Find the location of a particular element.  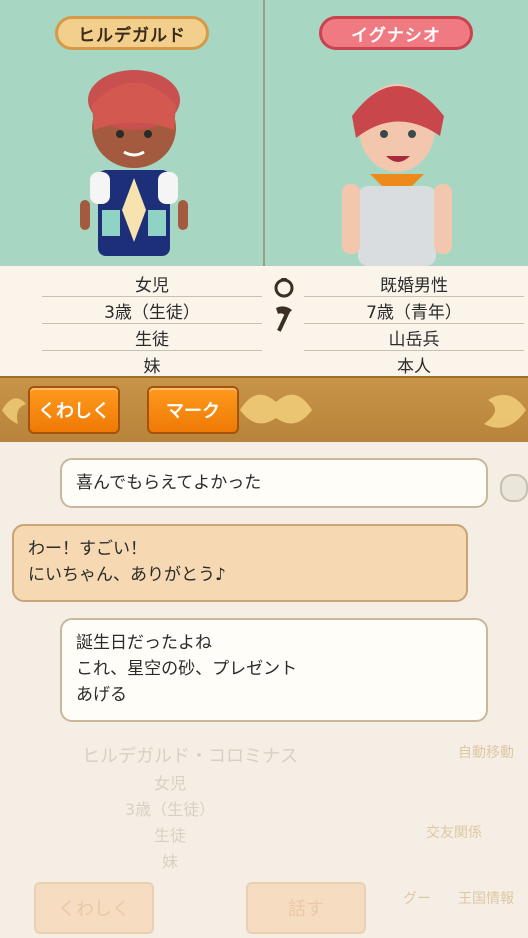

left-age: 3歳（生徒） is located at coordinates (152, 310).